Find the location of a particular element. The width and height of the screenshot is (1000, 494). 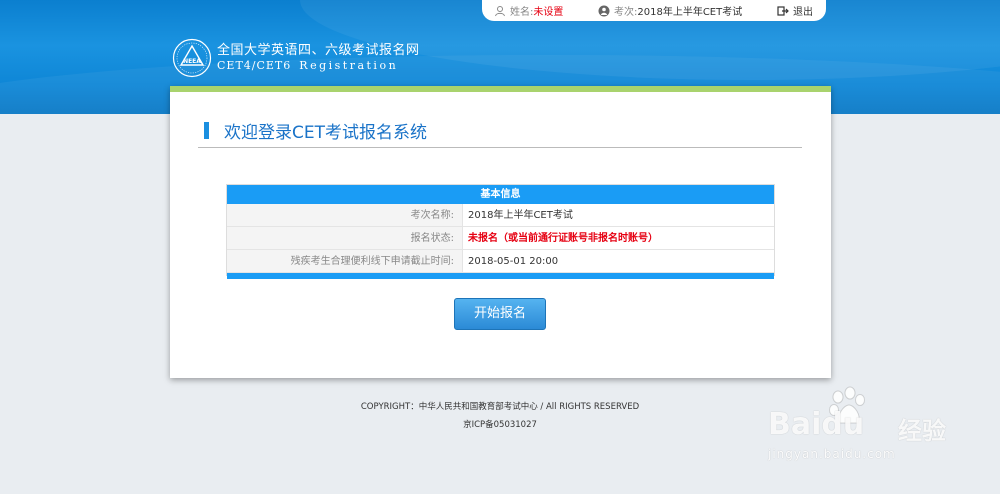

row-key: 残疾考生合理便利线下申请截止时间: is located at coordinates (345, 261).